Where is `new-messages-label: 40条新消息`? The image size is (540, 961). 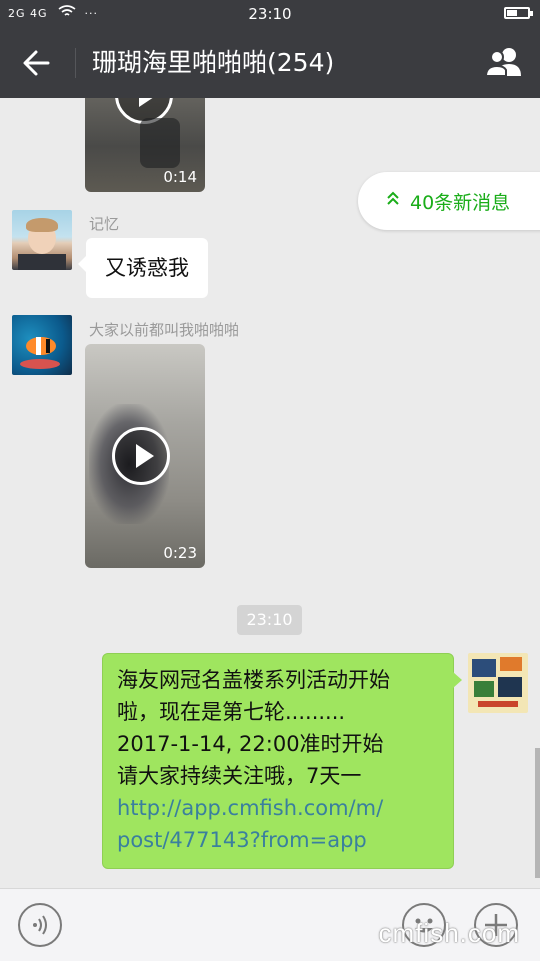 new-messages-label: 40条新消息 is located at coordinates (460, 203).